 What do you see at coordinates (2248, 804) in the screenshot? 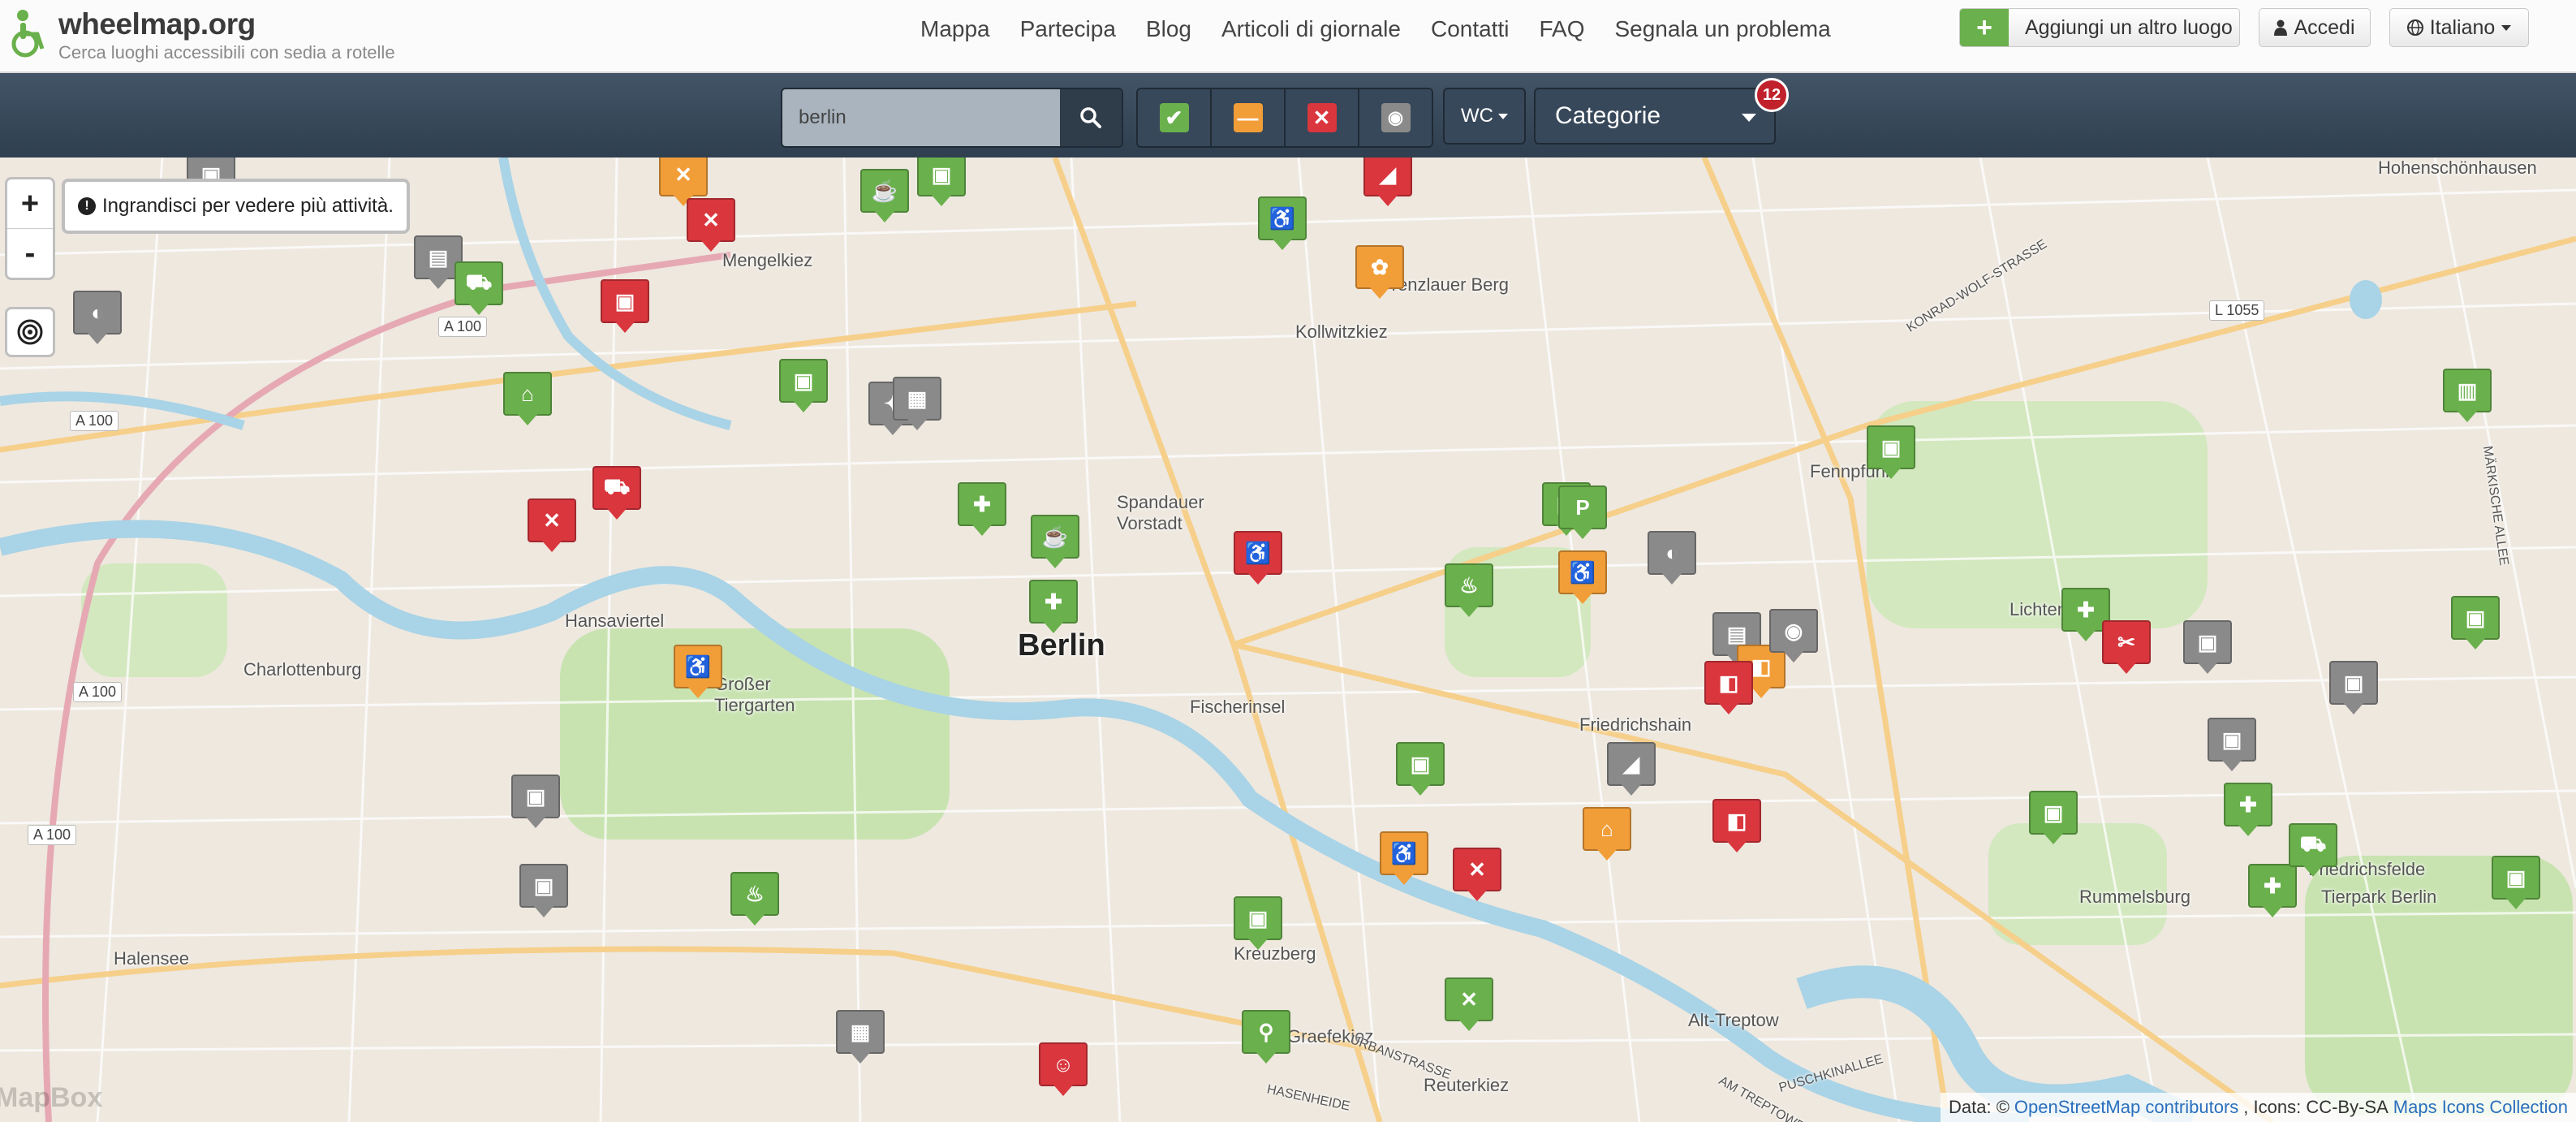
I see `pharmacy-icon: ✚` at bounding box center [2248, 804].